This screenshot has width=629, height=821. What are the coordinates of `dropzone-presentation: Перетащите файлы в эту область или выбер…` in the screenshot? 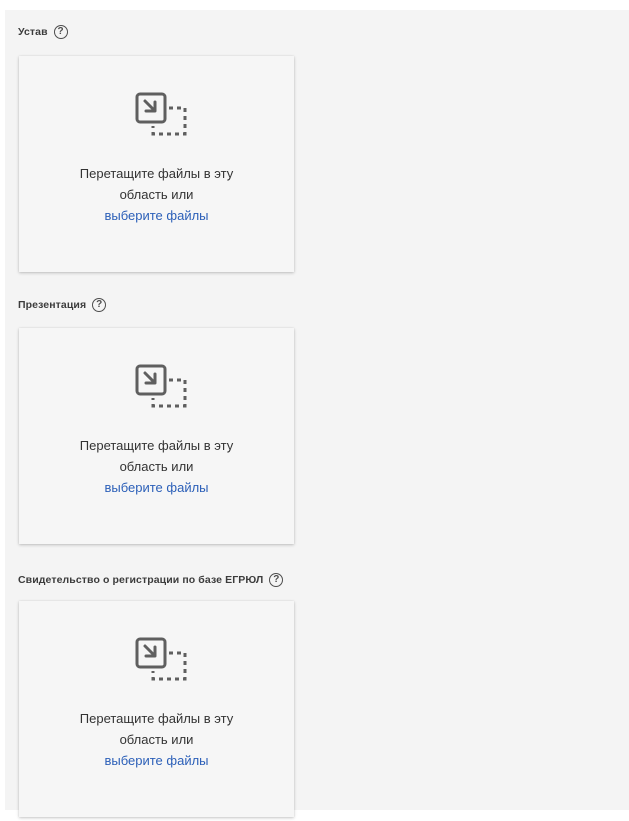 It's located at (156, 436).